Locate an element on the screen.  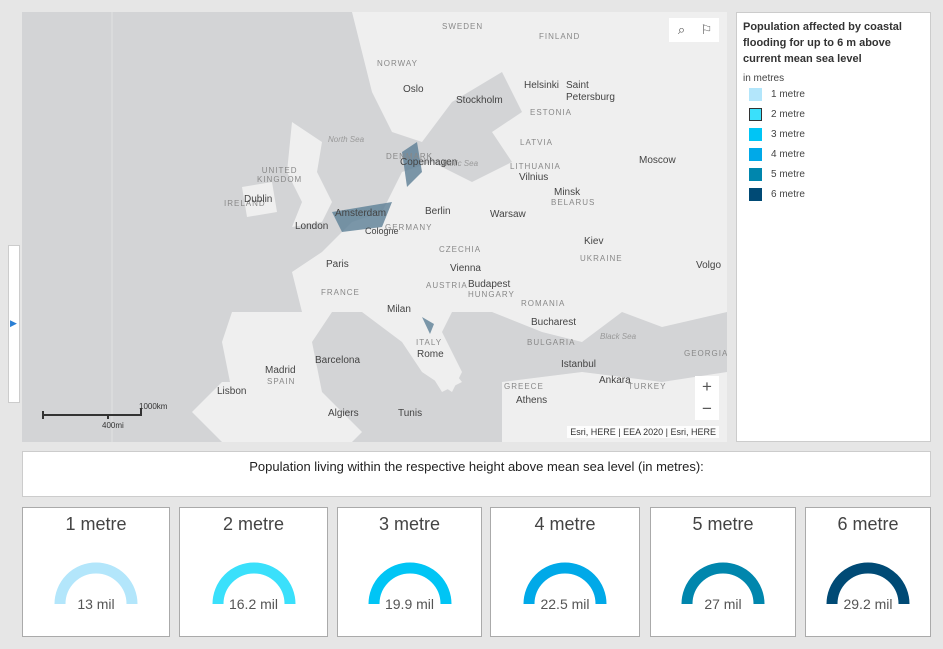
label-saint-petersburg: Saint Petersburg is located at coordinates (590, 91).